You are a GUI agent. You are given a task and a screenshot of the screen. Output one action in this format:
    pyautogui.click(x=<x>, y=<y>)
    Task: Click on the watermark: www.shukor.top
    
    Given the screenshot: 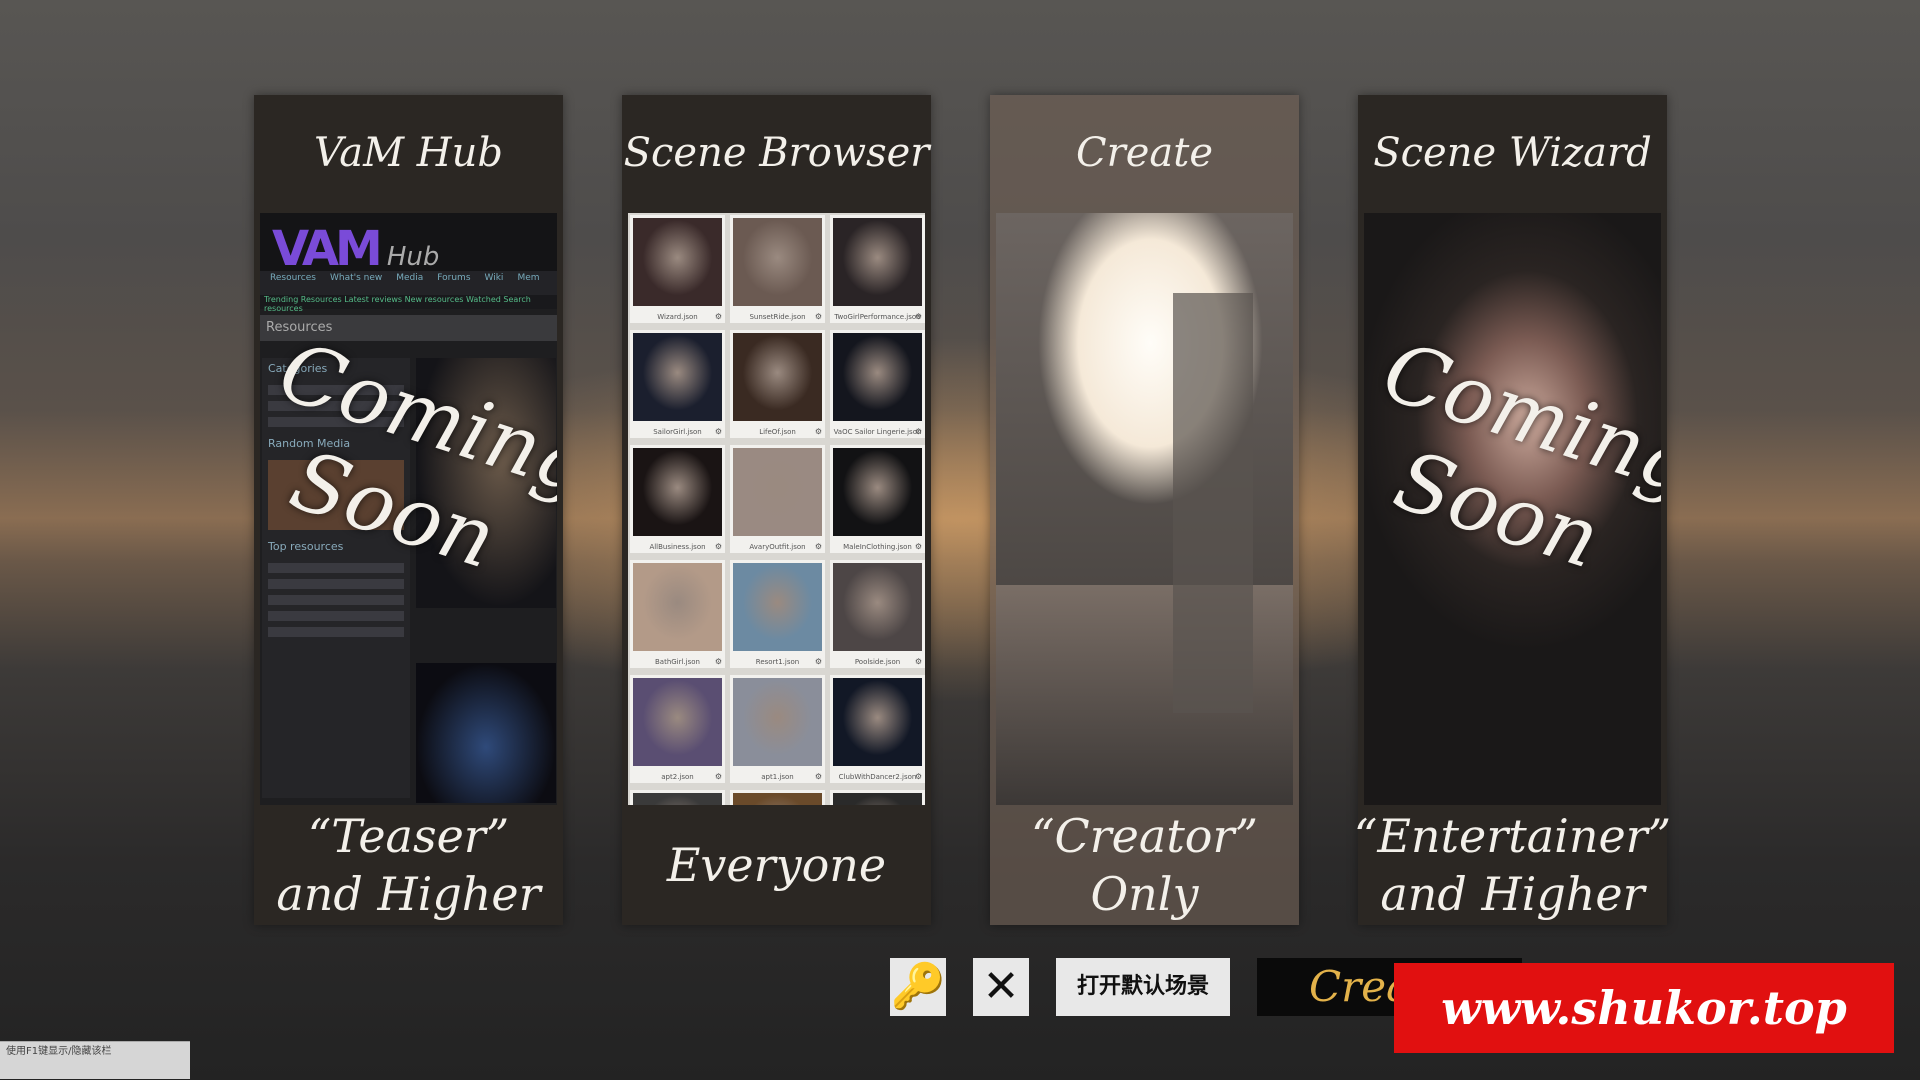 What is the action you would take?
    pyautogui.click(x=1644, y=1008)
    